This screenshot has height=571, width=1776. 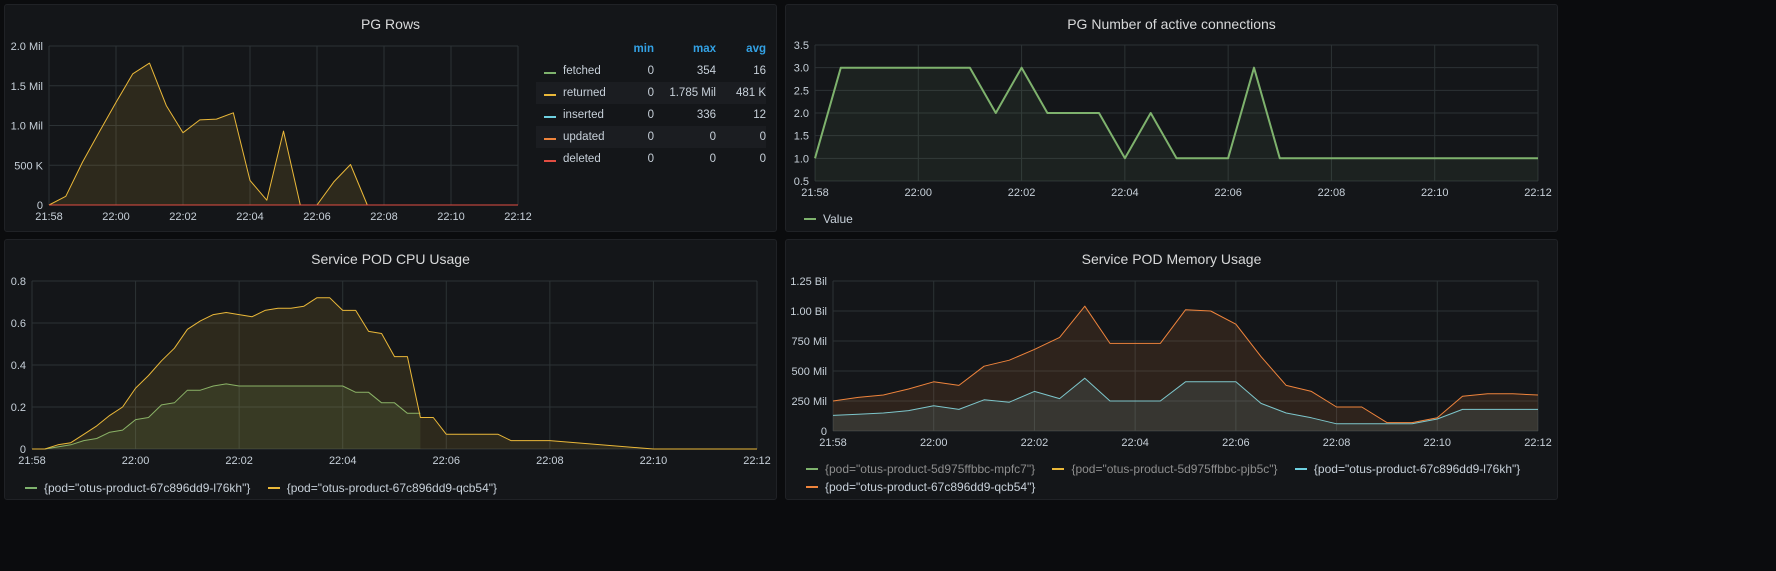 I want to click on y-tick-label: 0.5, so click(x=801, y=182).